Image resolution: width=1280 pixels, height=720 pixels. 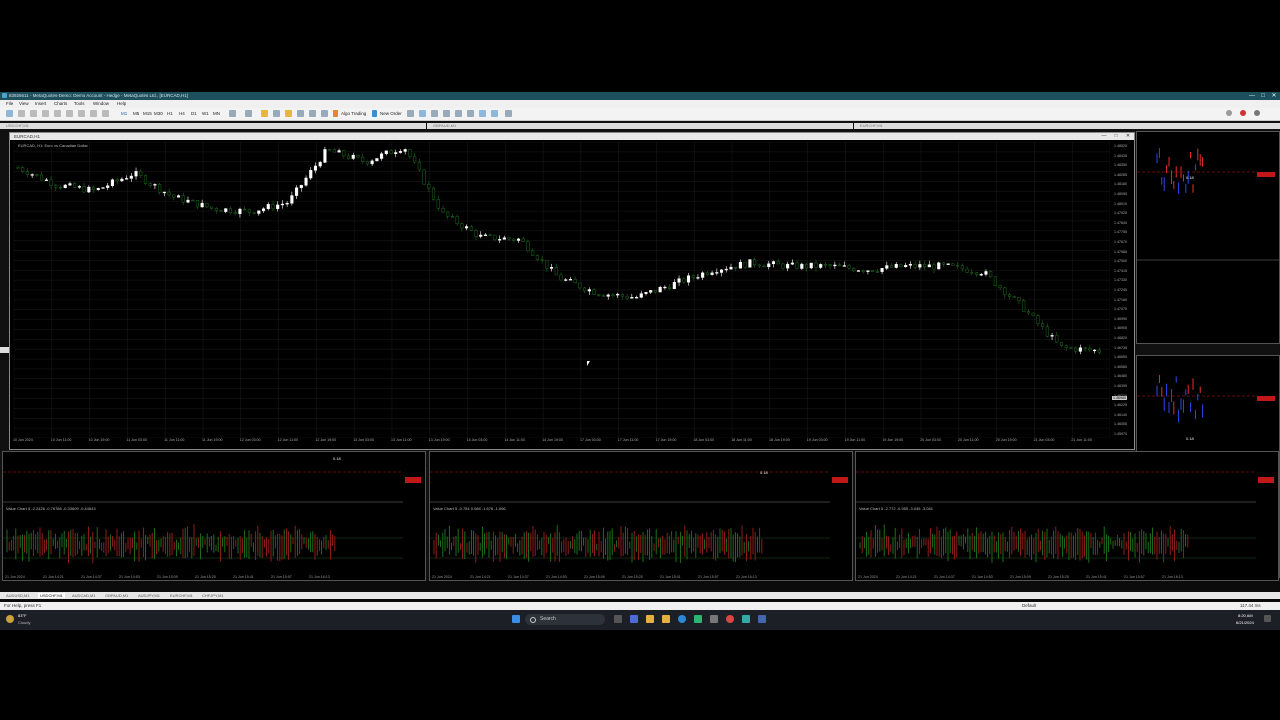 What do you see at coordinates (508, 113) in the screenshot?
I see `screenshot-icon` at bounding box center [508, 113].